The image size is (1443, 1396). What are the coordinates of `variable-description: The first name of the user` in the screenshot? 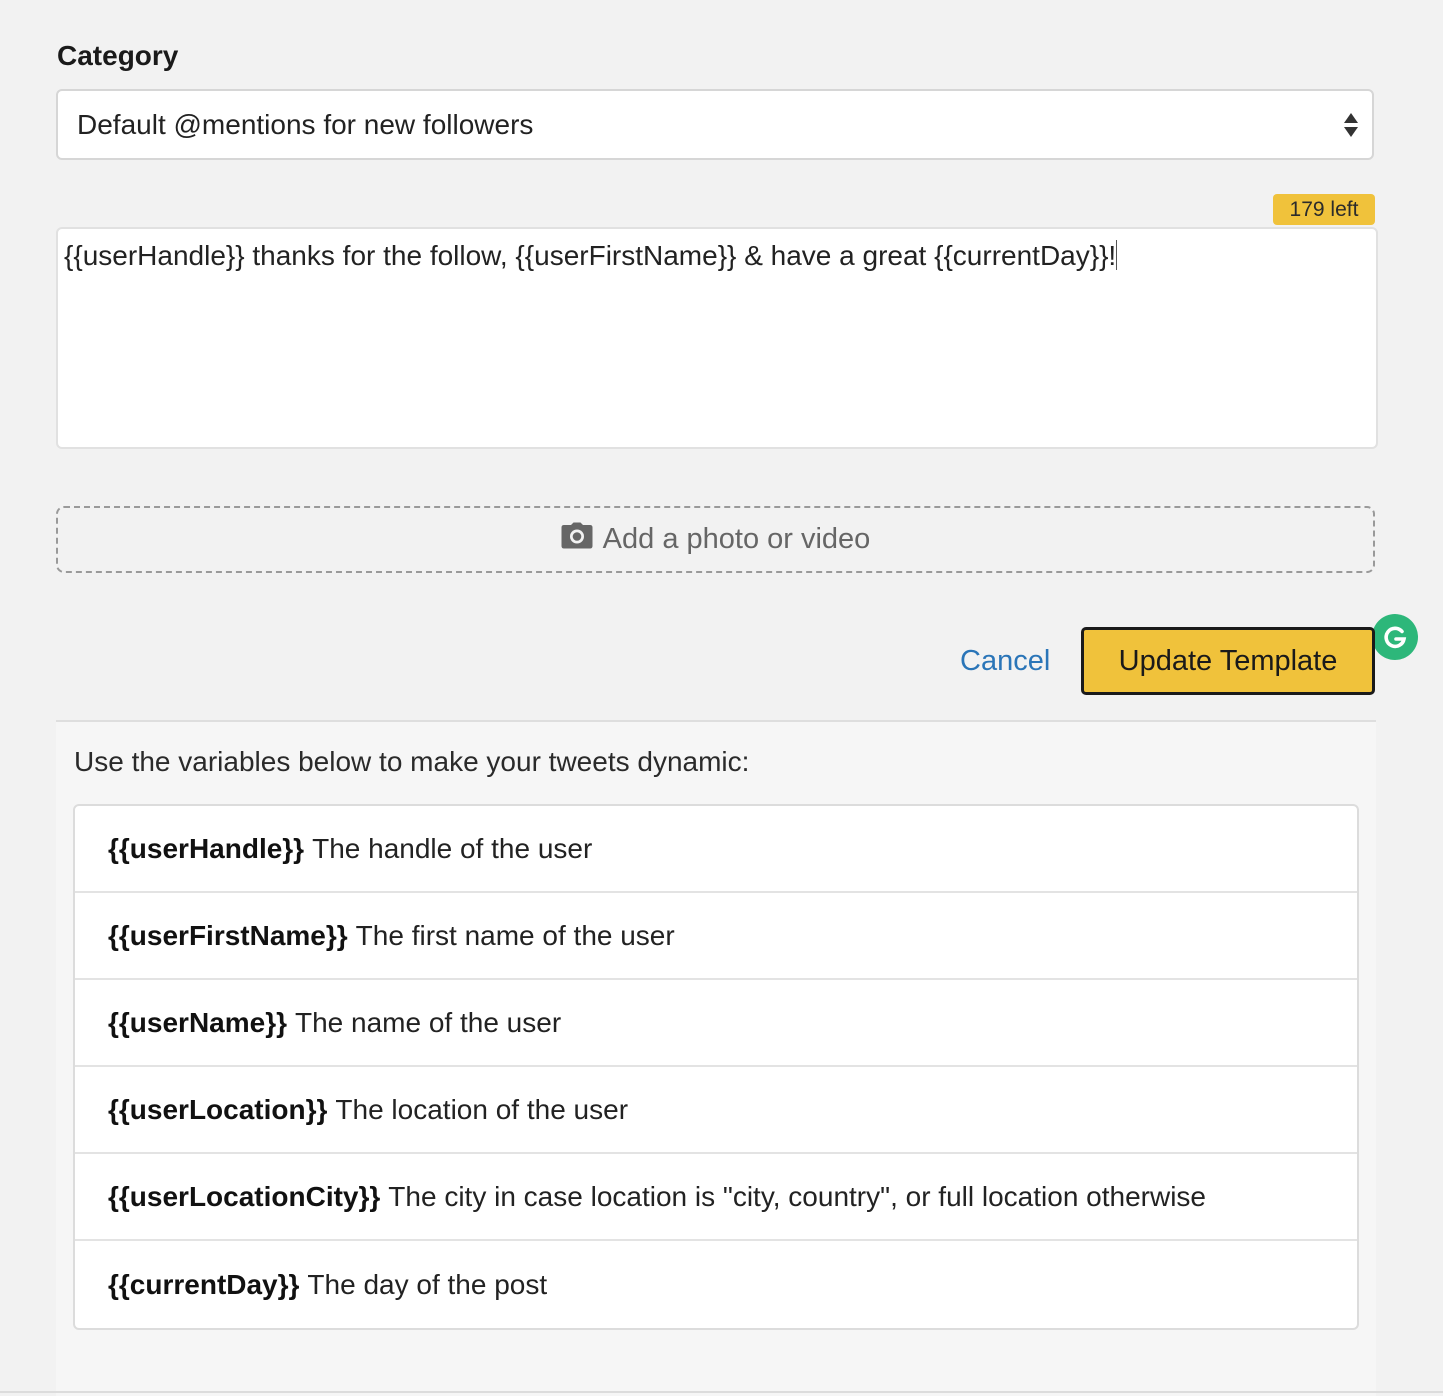 It's located at (515, 935).